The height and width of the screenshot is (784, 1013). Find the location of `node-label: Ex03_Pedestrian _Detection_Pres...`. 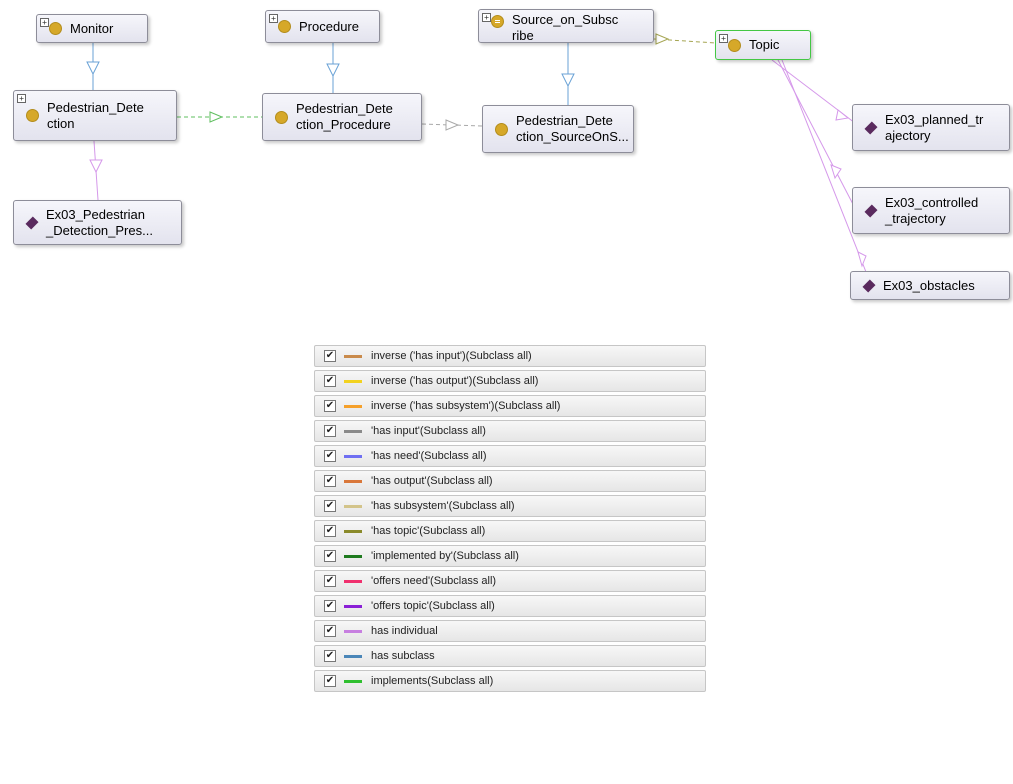

node-label: Ex03_Pedestrian _Detection_Pres... is located at coordinates (99, 222).